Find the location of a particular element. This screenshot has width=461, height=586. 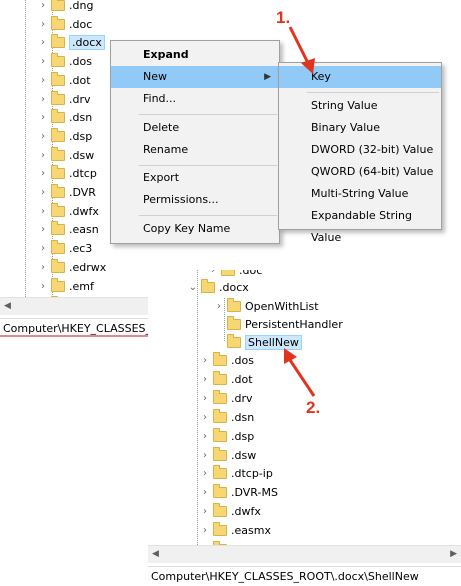

tree-item: › .DVR is located at coordinates (67, 192).